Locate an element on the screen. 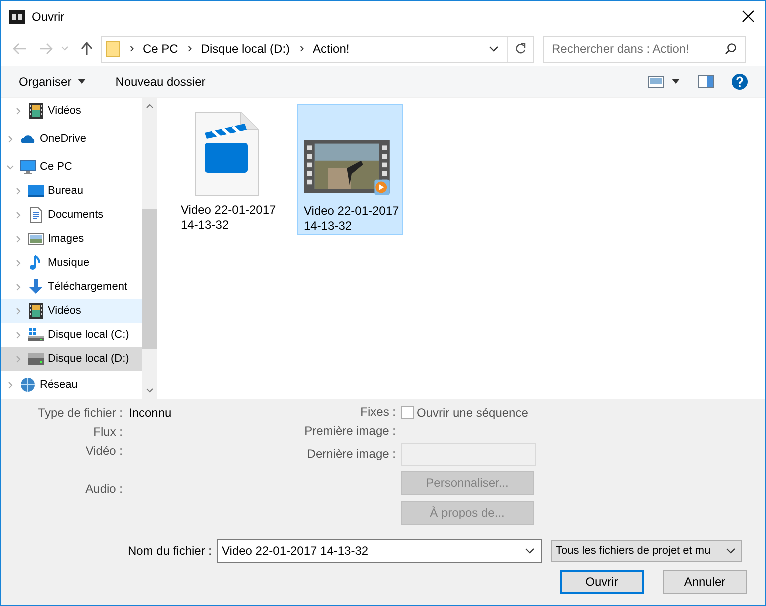 Image resolution: width=766 pixels, height=606 pixels. forward-arrow-icon is located at coordinates (46, 49).